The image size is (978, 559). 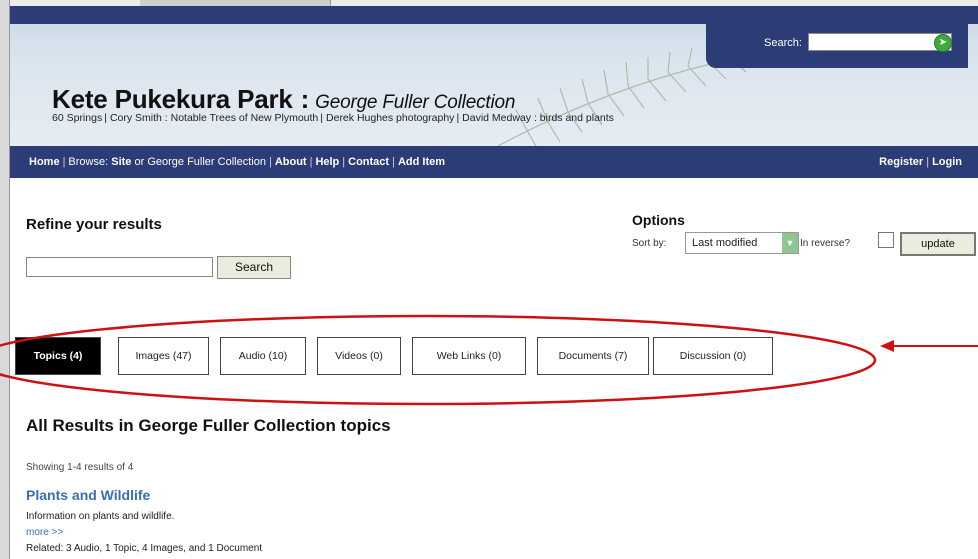 I want to click on search-input, so click(x=880, y=42).